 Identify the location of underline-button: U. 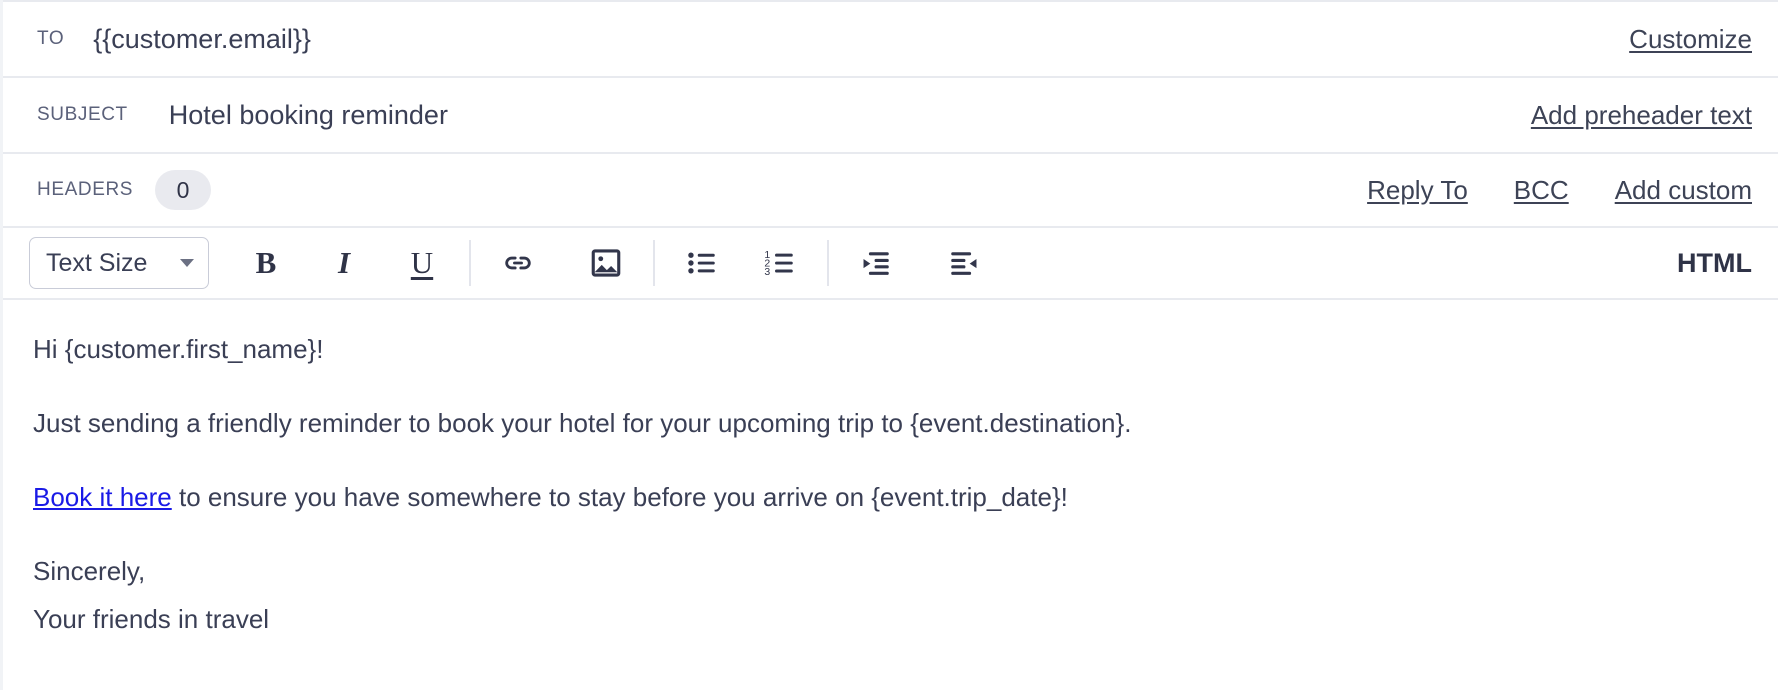
(422, 263).